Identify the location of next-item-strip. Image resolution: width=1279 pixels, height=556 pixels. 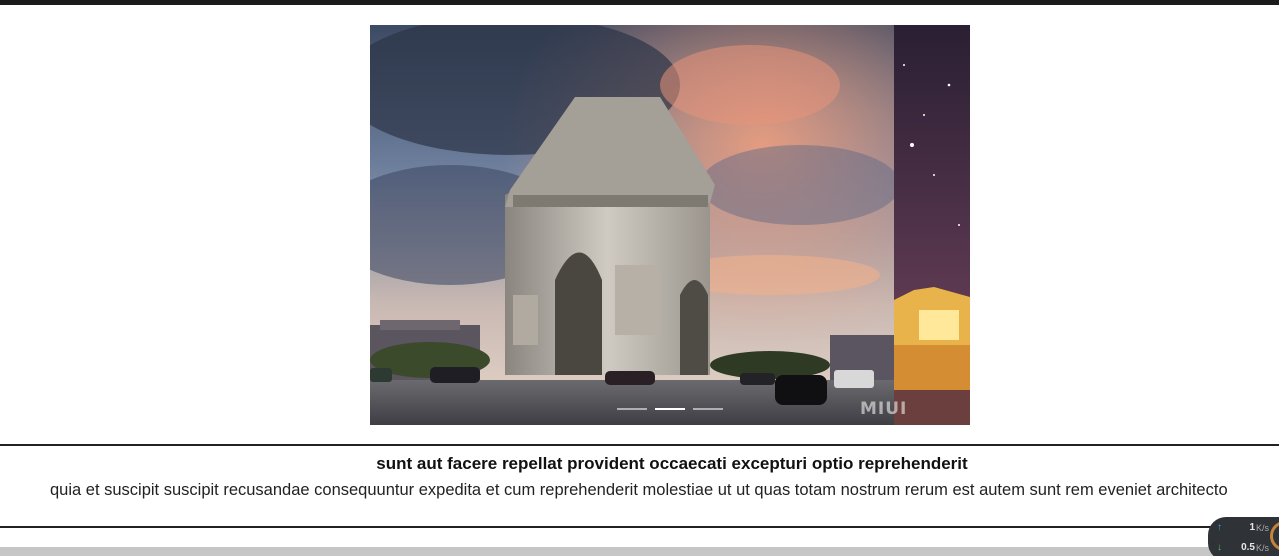
(639, 551).